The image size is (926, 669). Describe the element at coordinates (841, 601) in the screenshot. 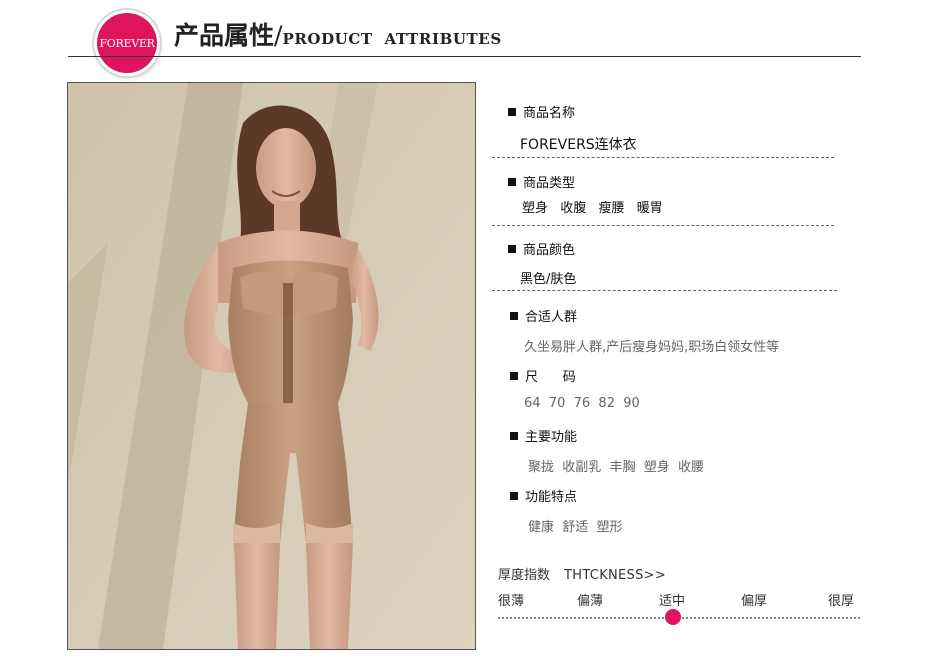

I see `thickness-level-very-thick: 很厚` at that location.